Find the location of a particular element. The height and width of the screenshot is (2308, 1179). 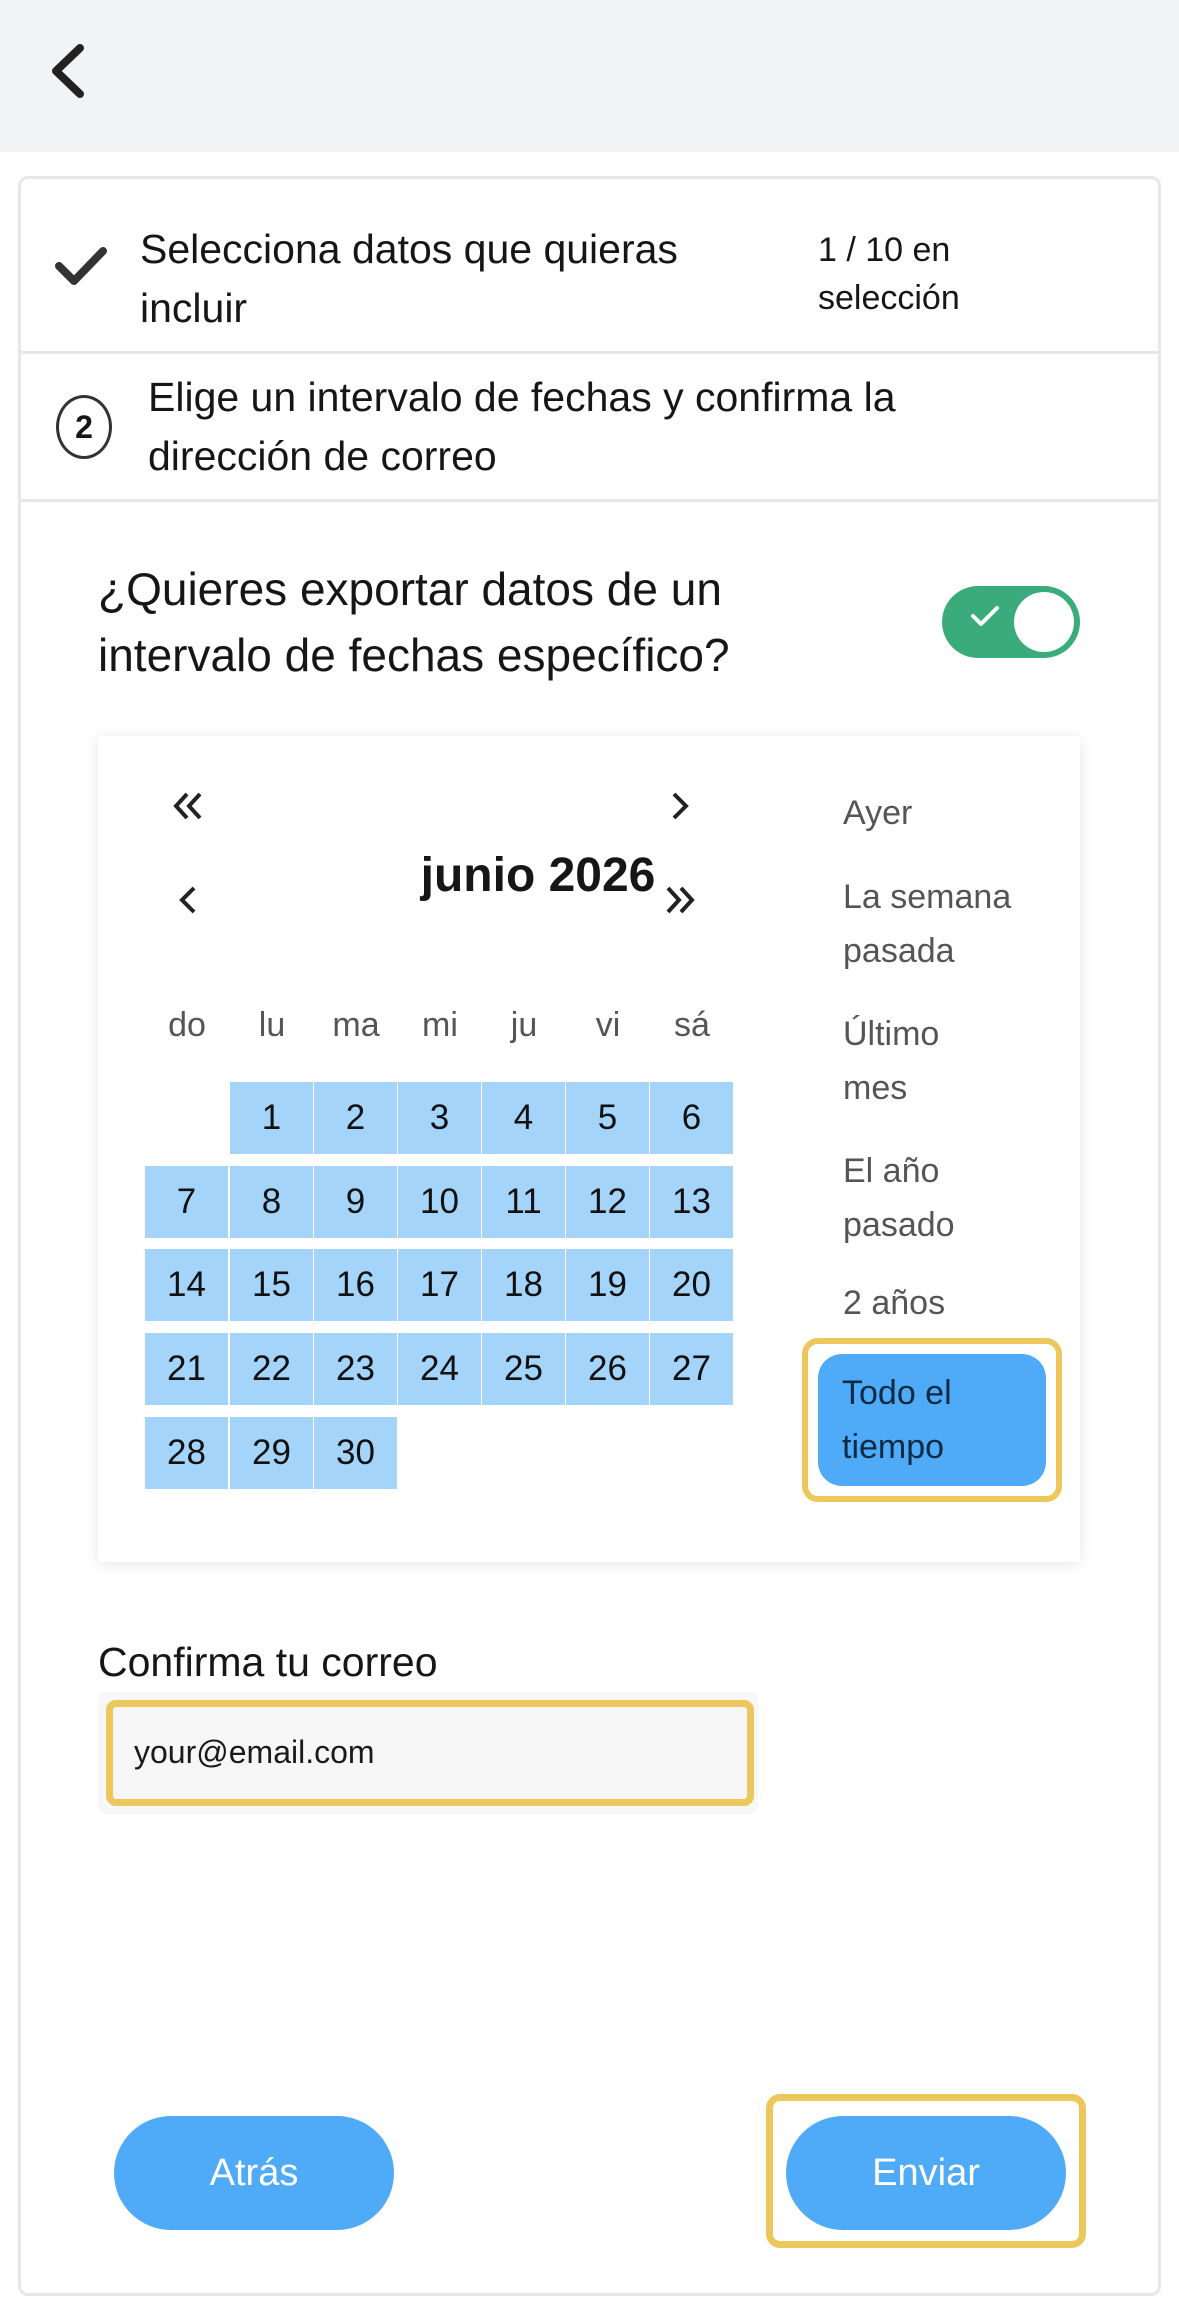

double-chevron-left-icon is located at coordinates (187, 806).